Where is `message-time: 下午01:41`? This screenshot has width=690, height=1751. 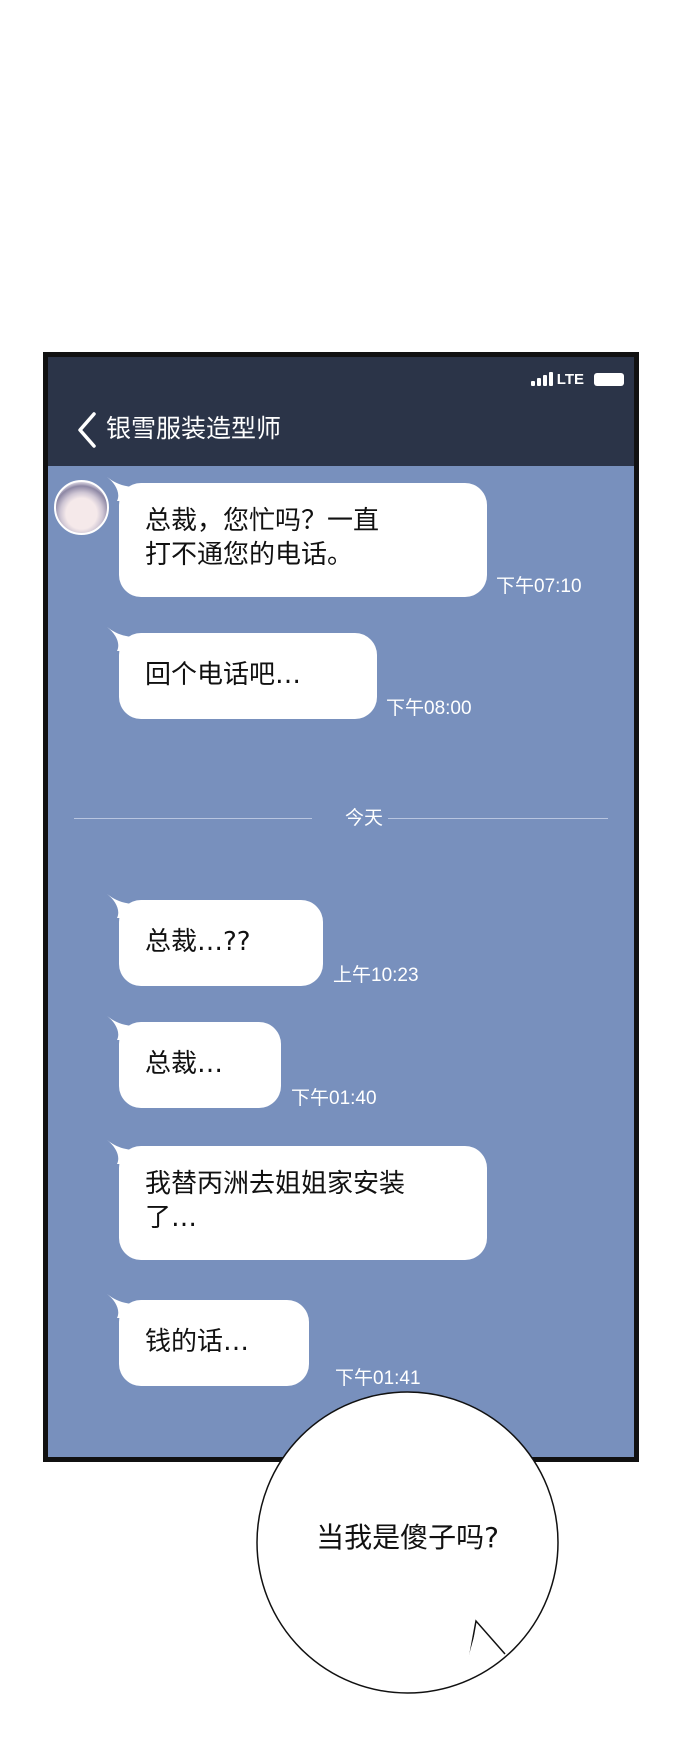
message-time: 下午01:41 is located at coordinates (378, 1378).